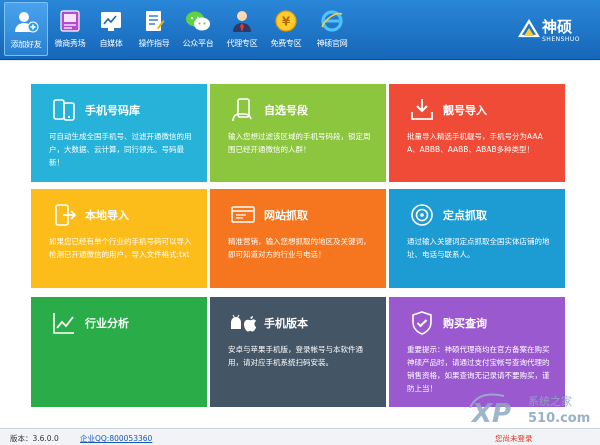 Image resolution: width=600 pixels, height=445 pixels. I want to click on tile-desc: 通过输入关键词定点抓取全国实体店铺的地址、电话与联系人。, so click(478, 248).